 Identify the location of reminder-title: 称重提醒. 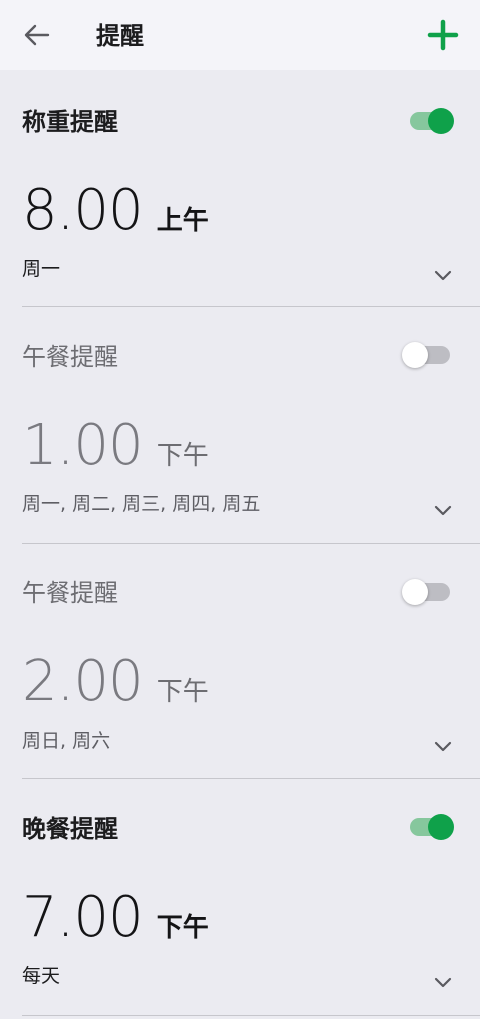
(70, 122).